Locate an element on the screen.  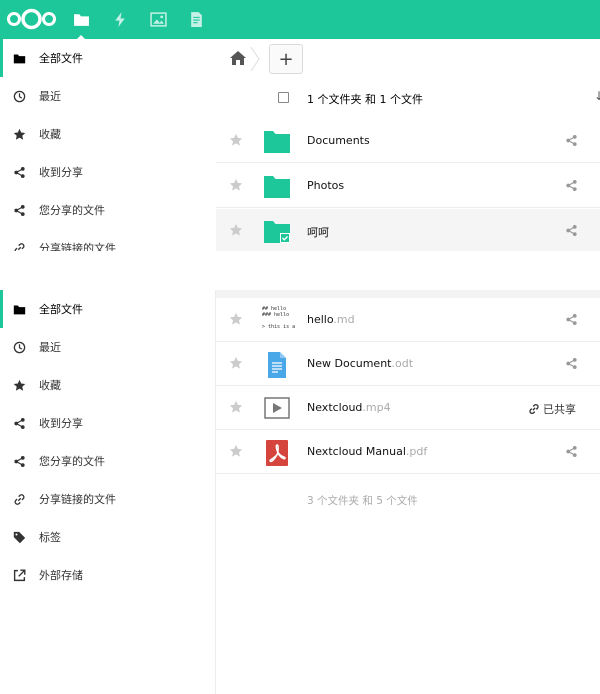
shared-status: 已共享 is located at coordinates (552, 409).